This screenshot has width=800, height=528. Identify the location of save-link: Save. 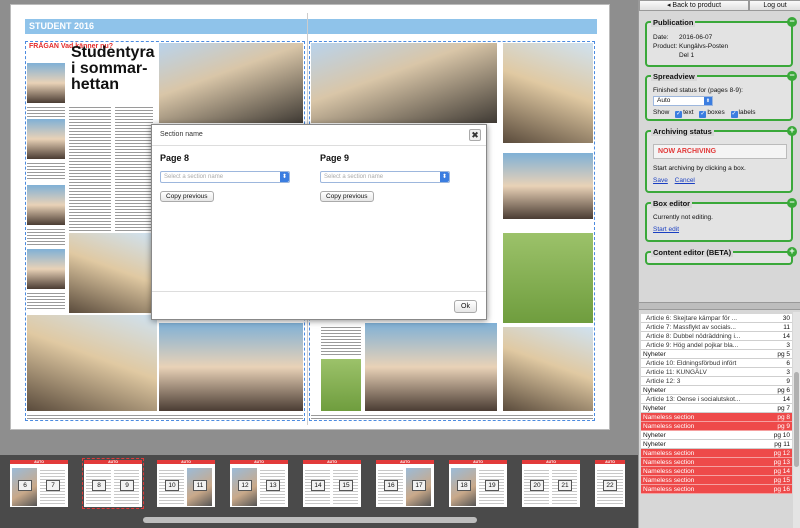
(660, 180).